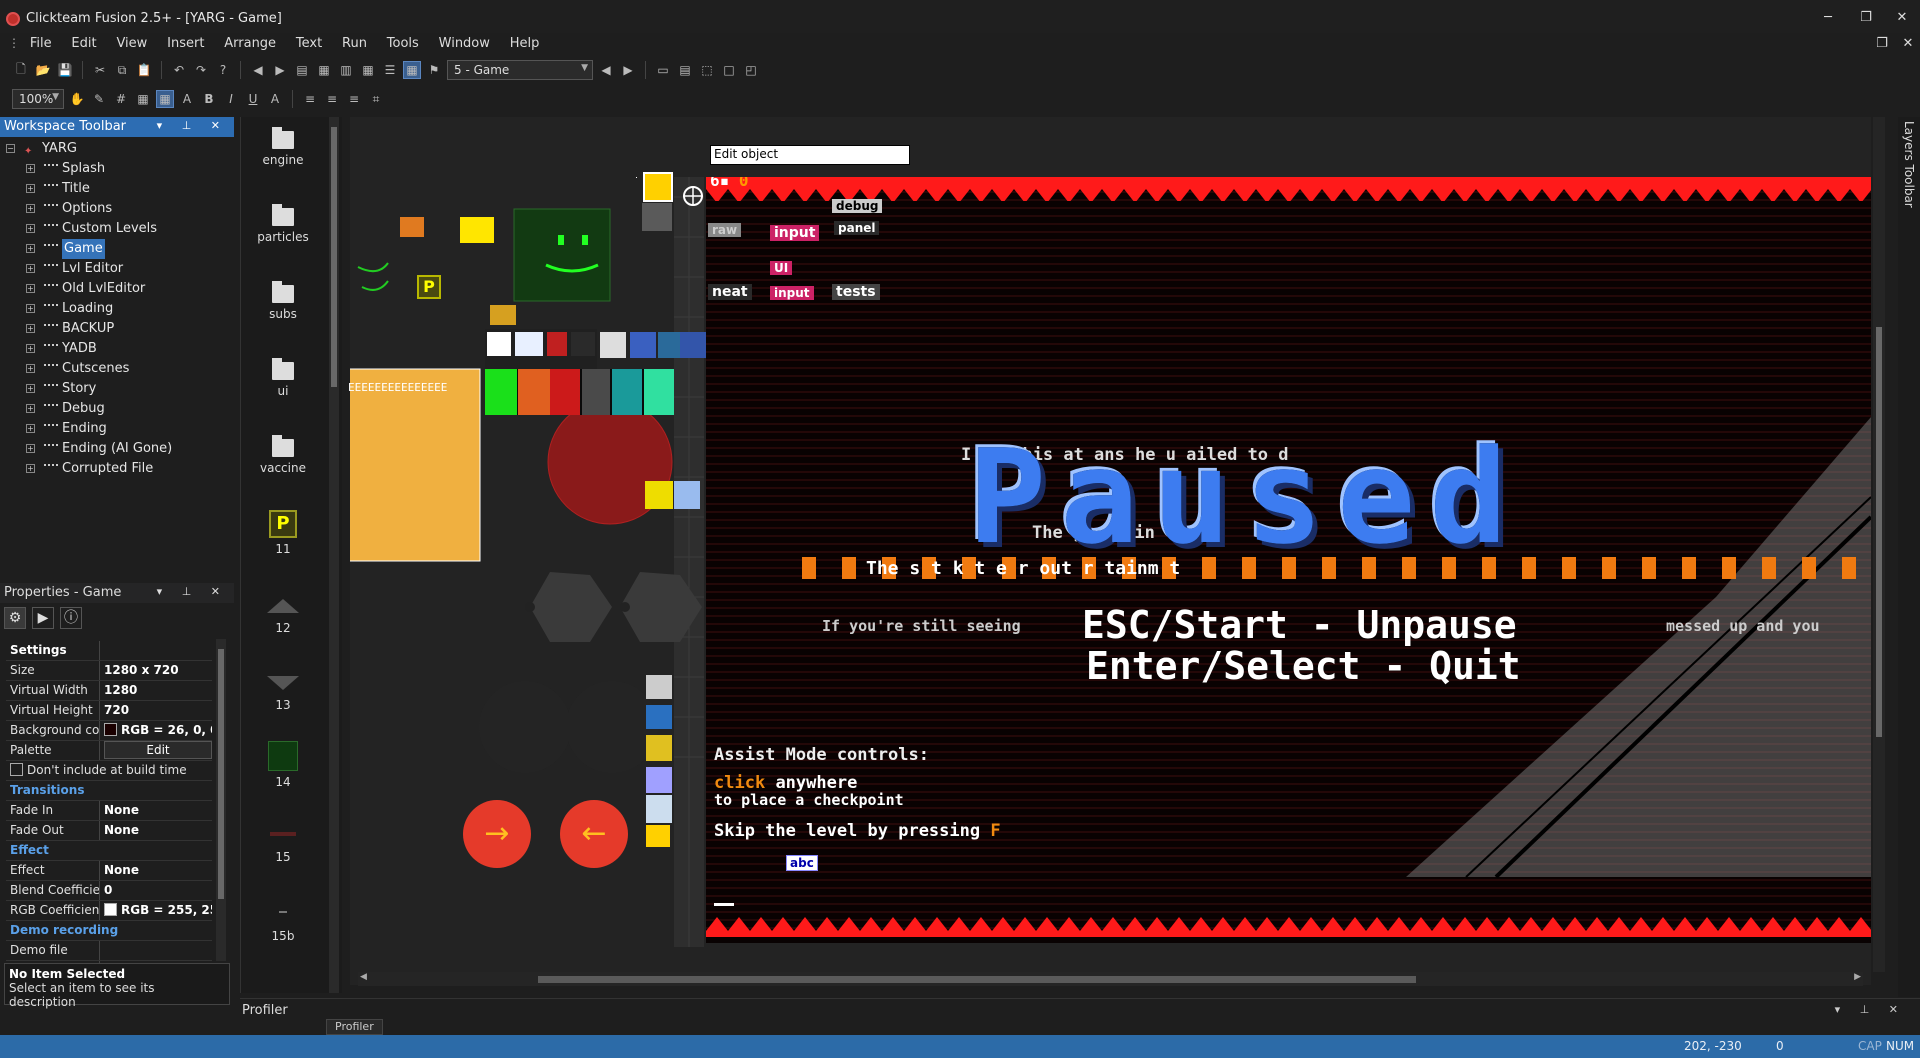 Image resolution: width=1920 pixels, height=1058 pixels. What do you see at coordinates (179, 70) in the screenshot?
I see `undo-icon: ↶` at bounding box center [179, 70].